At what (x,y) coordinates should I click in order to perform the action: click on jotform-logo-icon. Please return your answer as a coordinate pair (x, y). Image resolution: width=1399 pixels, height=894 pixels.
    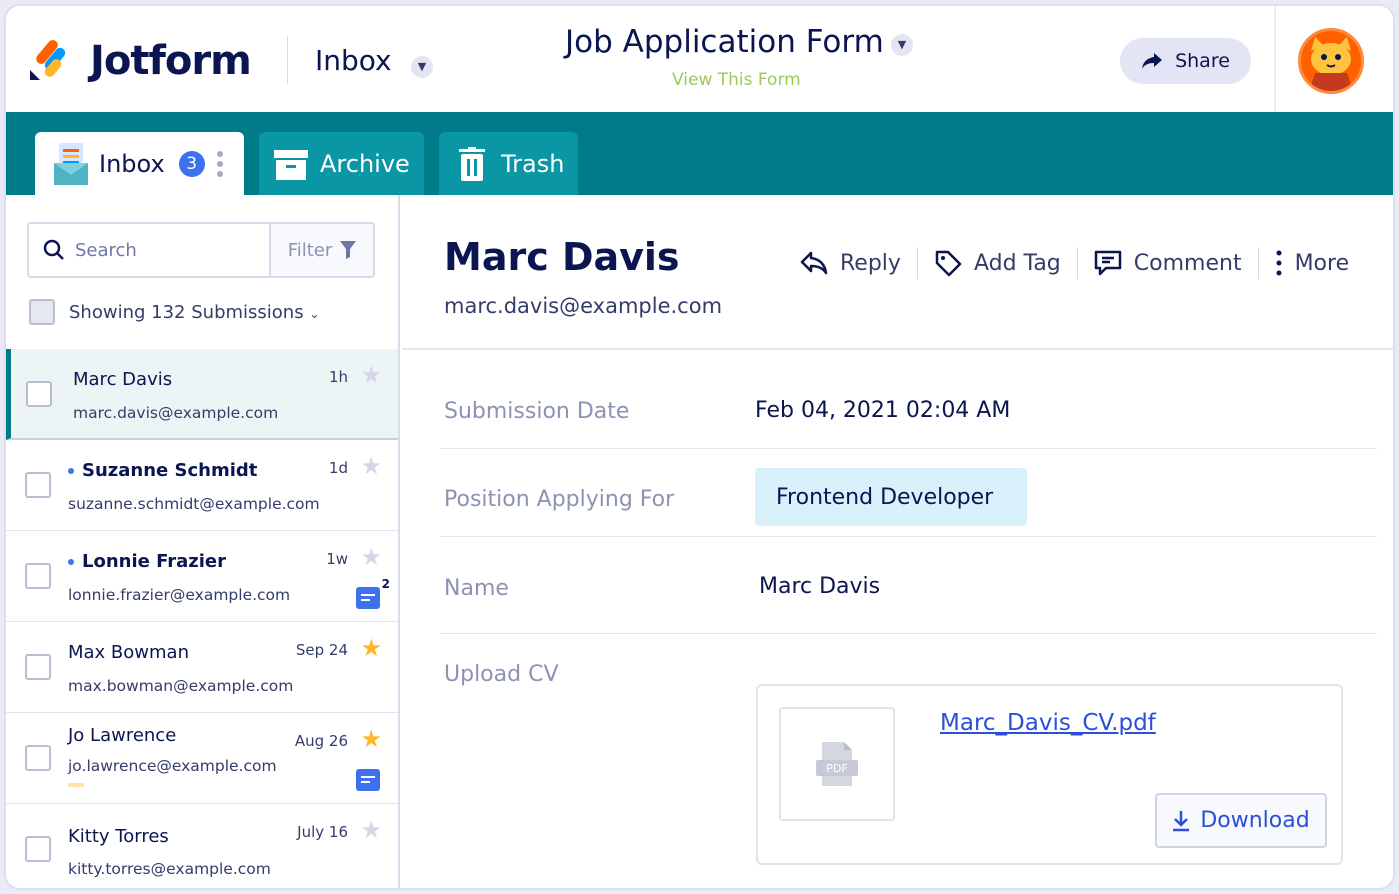
    Looking at the image, I should click on (49, 59).